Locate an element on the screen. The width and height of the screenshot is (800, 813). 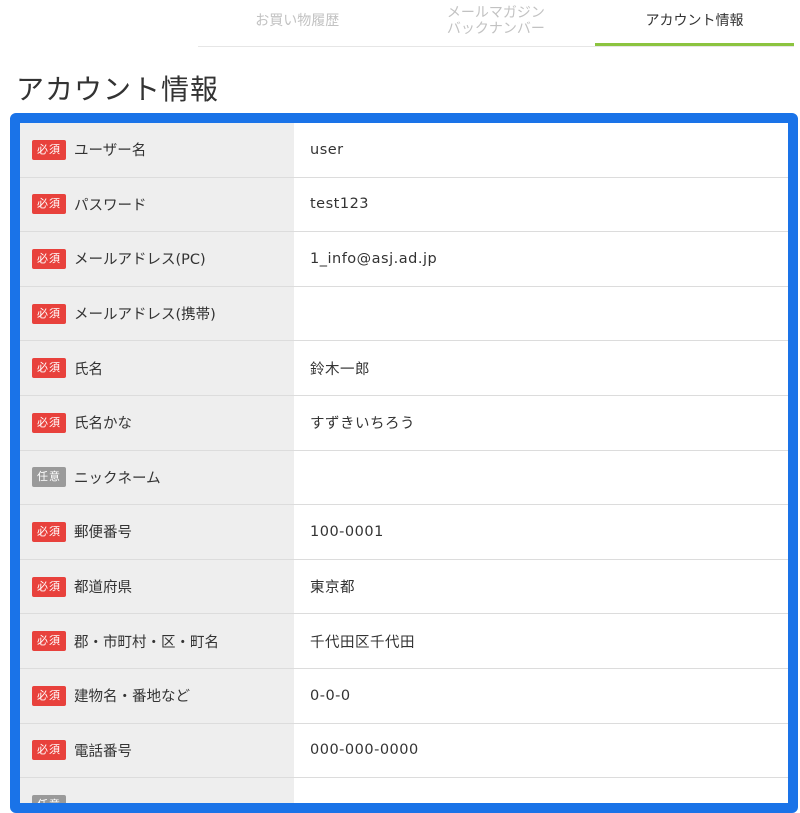
field-row-email-pc: 必須 メールアドレス(PC) 1_info@asj.ad.jp is located at coordinates (404, 259).